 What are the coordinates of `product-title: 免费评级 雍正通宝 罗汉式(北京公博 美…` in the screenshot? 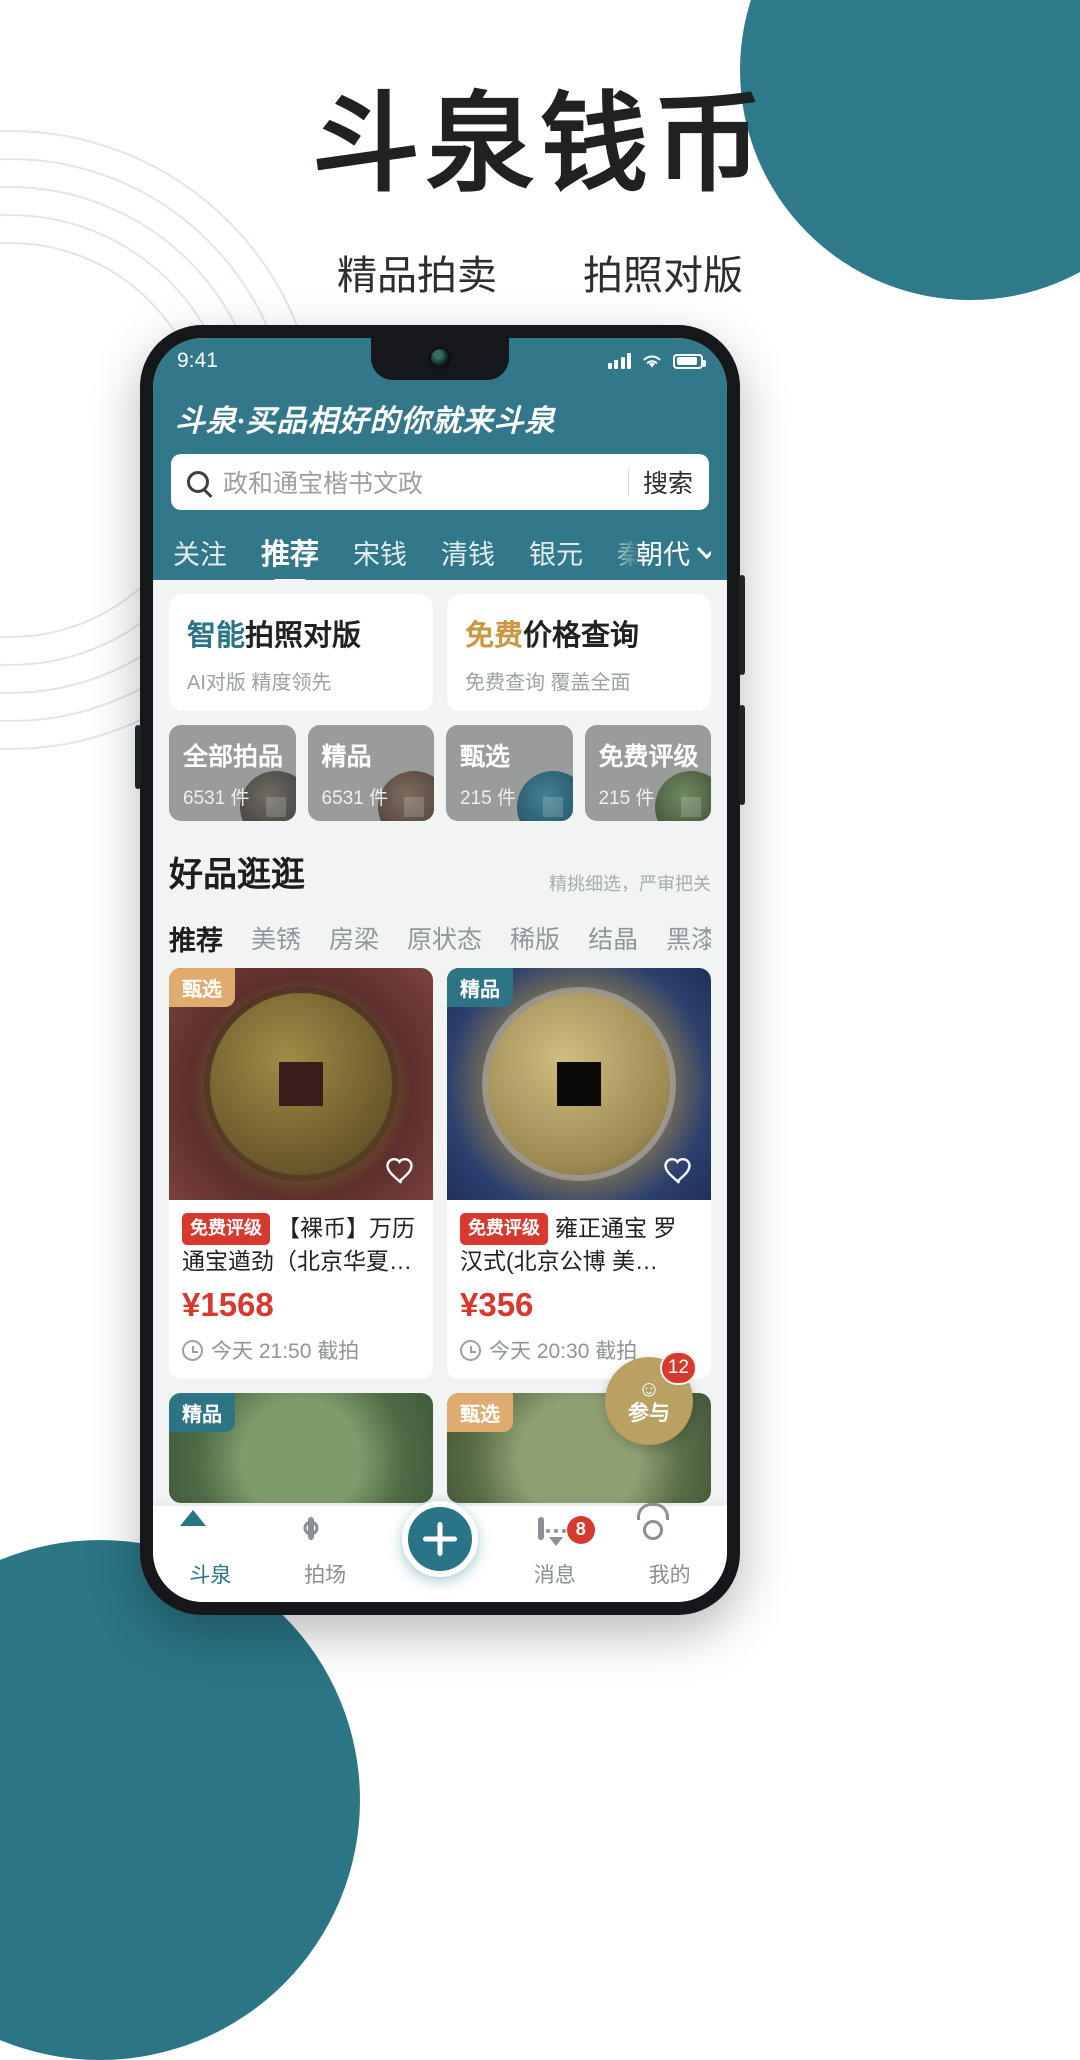 It's located at (579, 1246).